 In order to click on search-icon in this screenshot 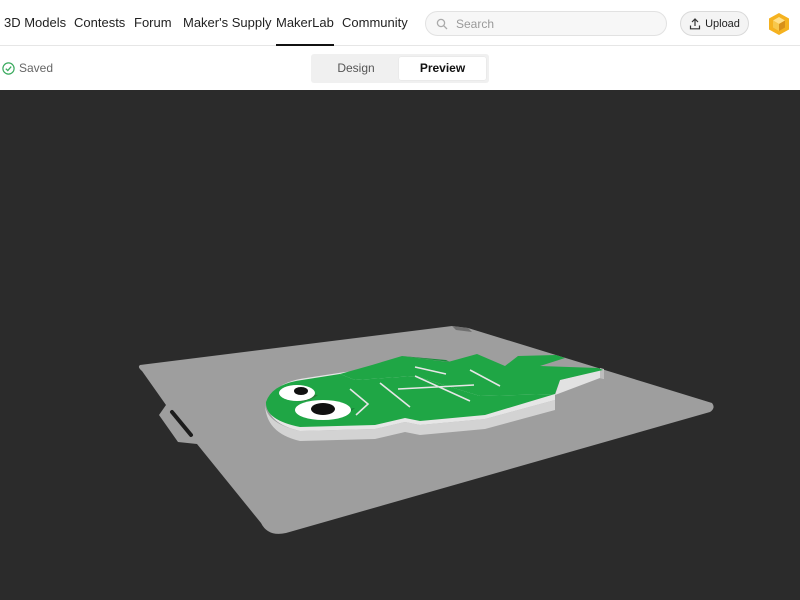, I will do `click(442, 24)`.